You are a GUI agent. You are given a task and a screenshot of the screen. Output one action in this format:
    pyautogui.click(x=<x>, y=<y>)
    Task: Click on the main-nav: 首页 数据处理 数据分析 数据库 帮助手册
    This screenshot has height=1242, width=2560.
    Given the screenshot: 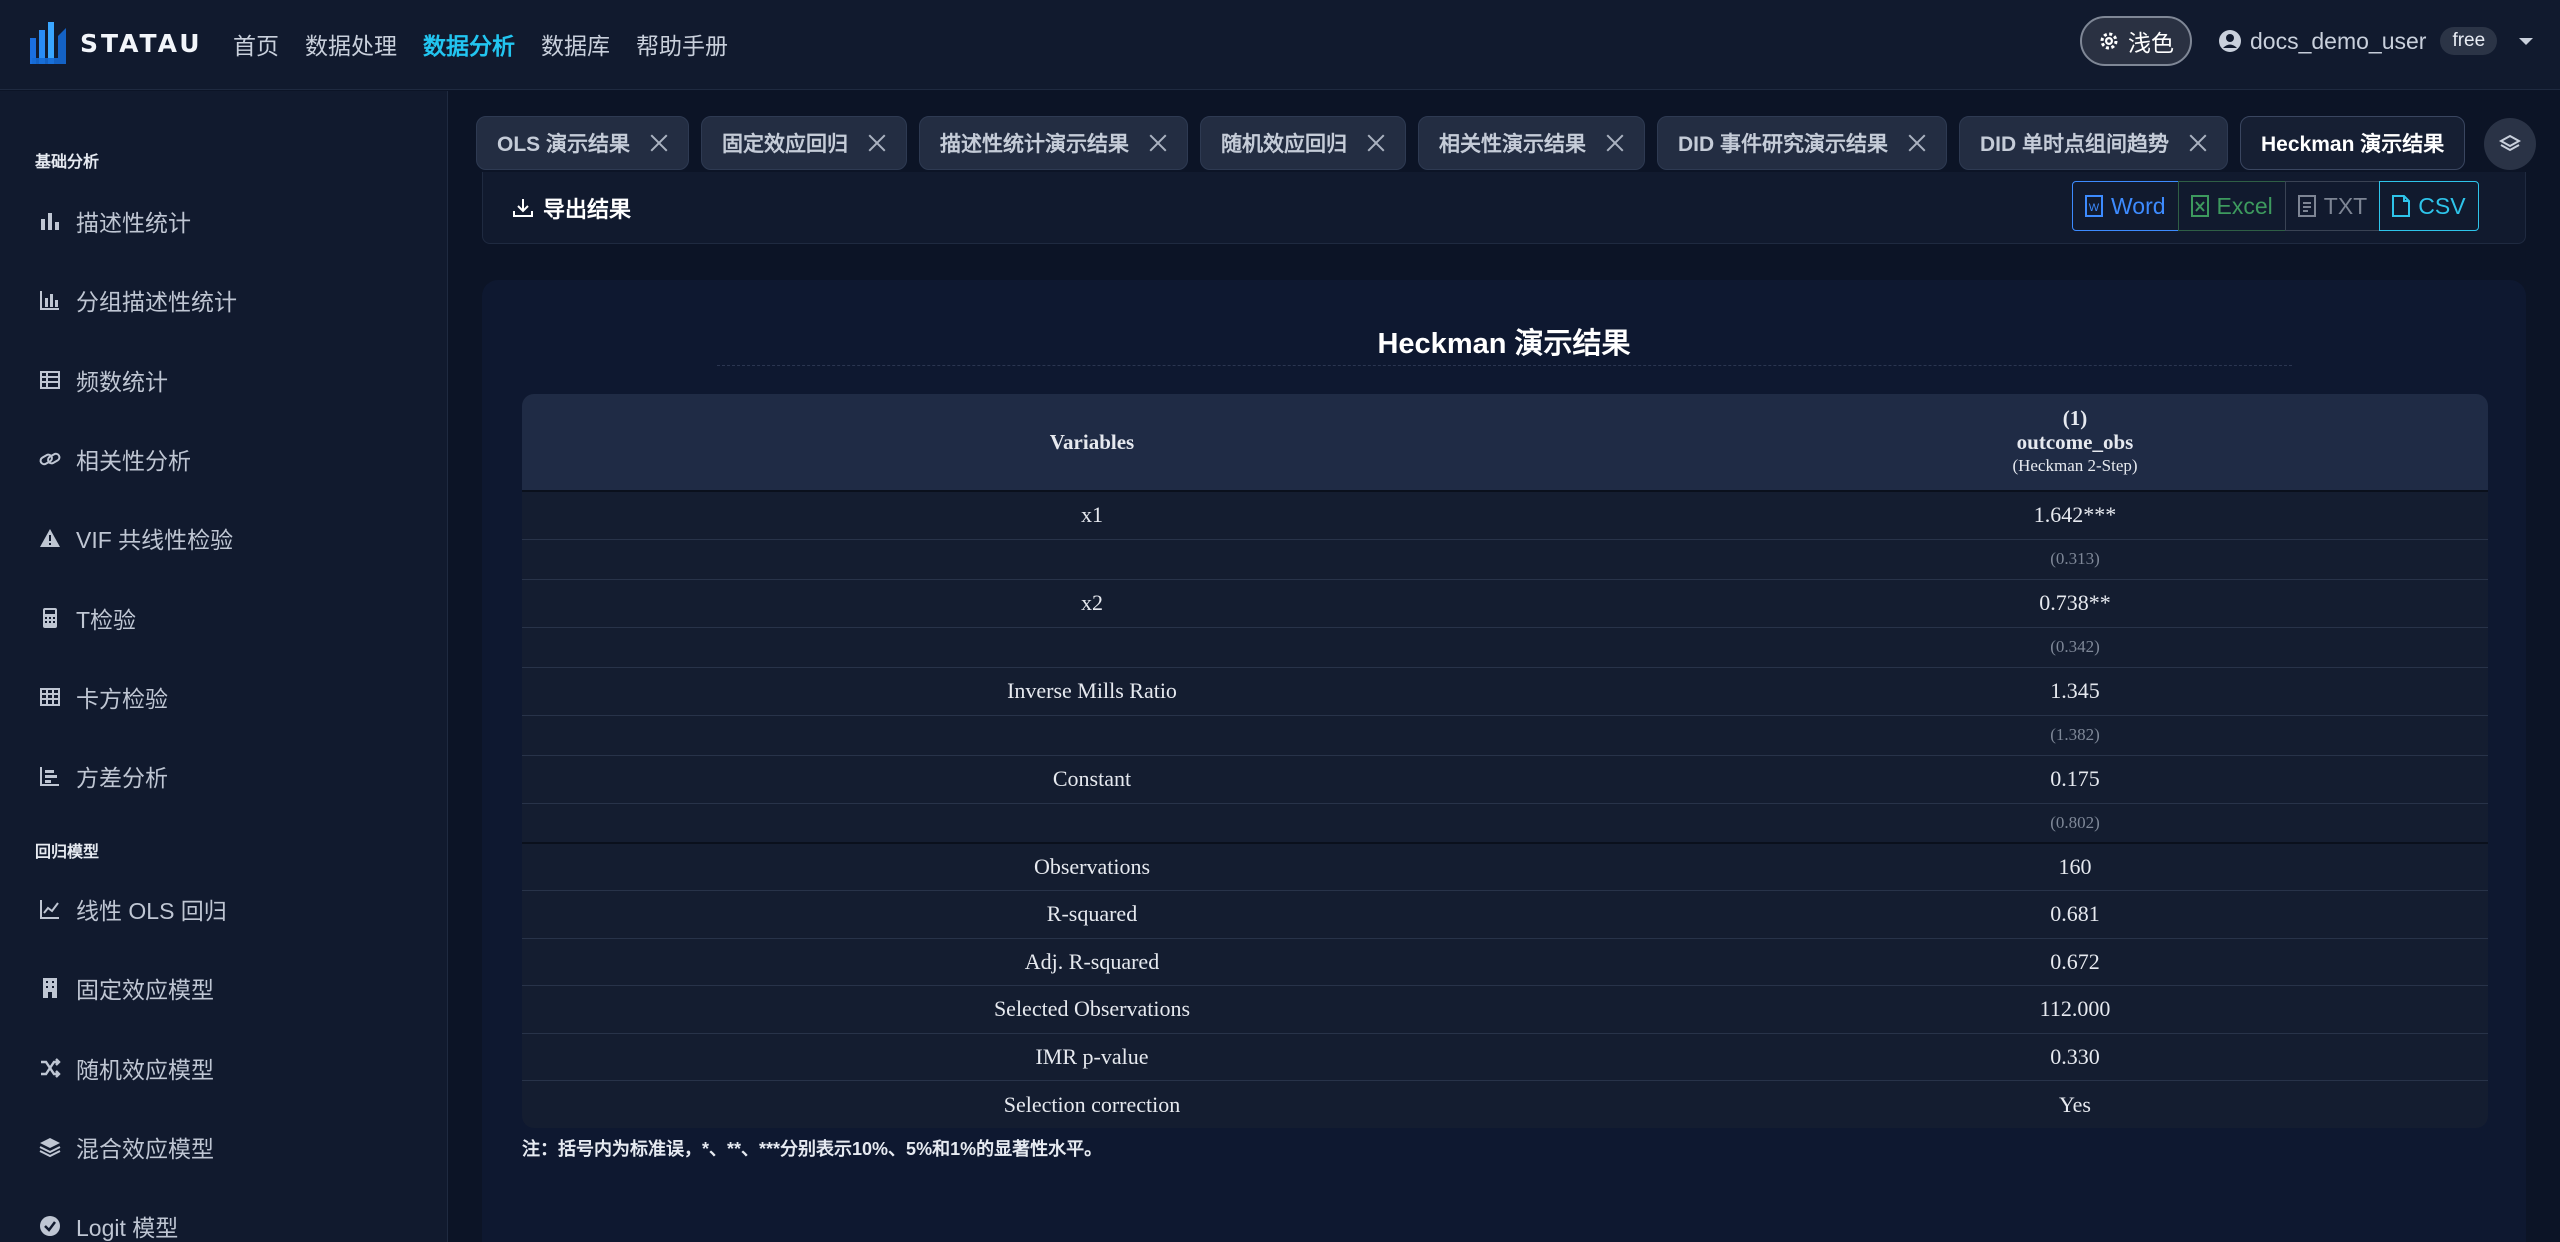 What is the action you would take?
    pyautogui.click(x=493, y=44)
    